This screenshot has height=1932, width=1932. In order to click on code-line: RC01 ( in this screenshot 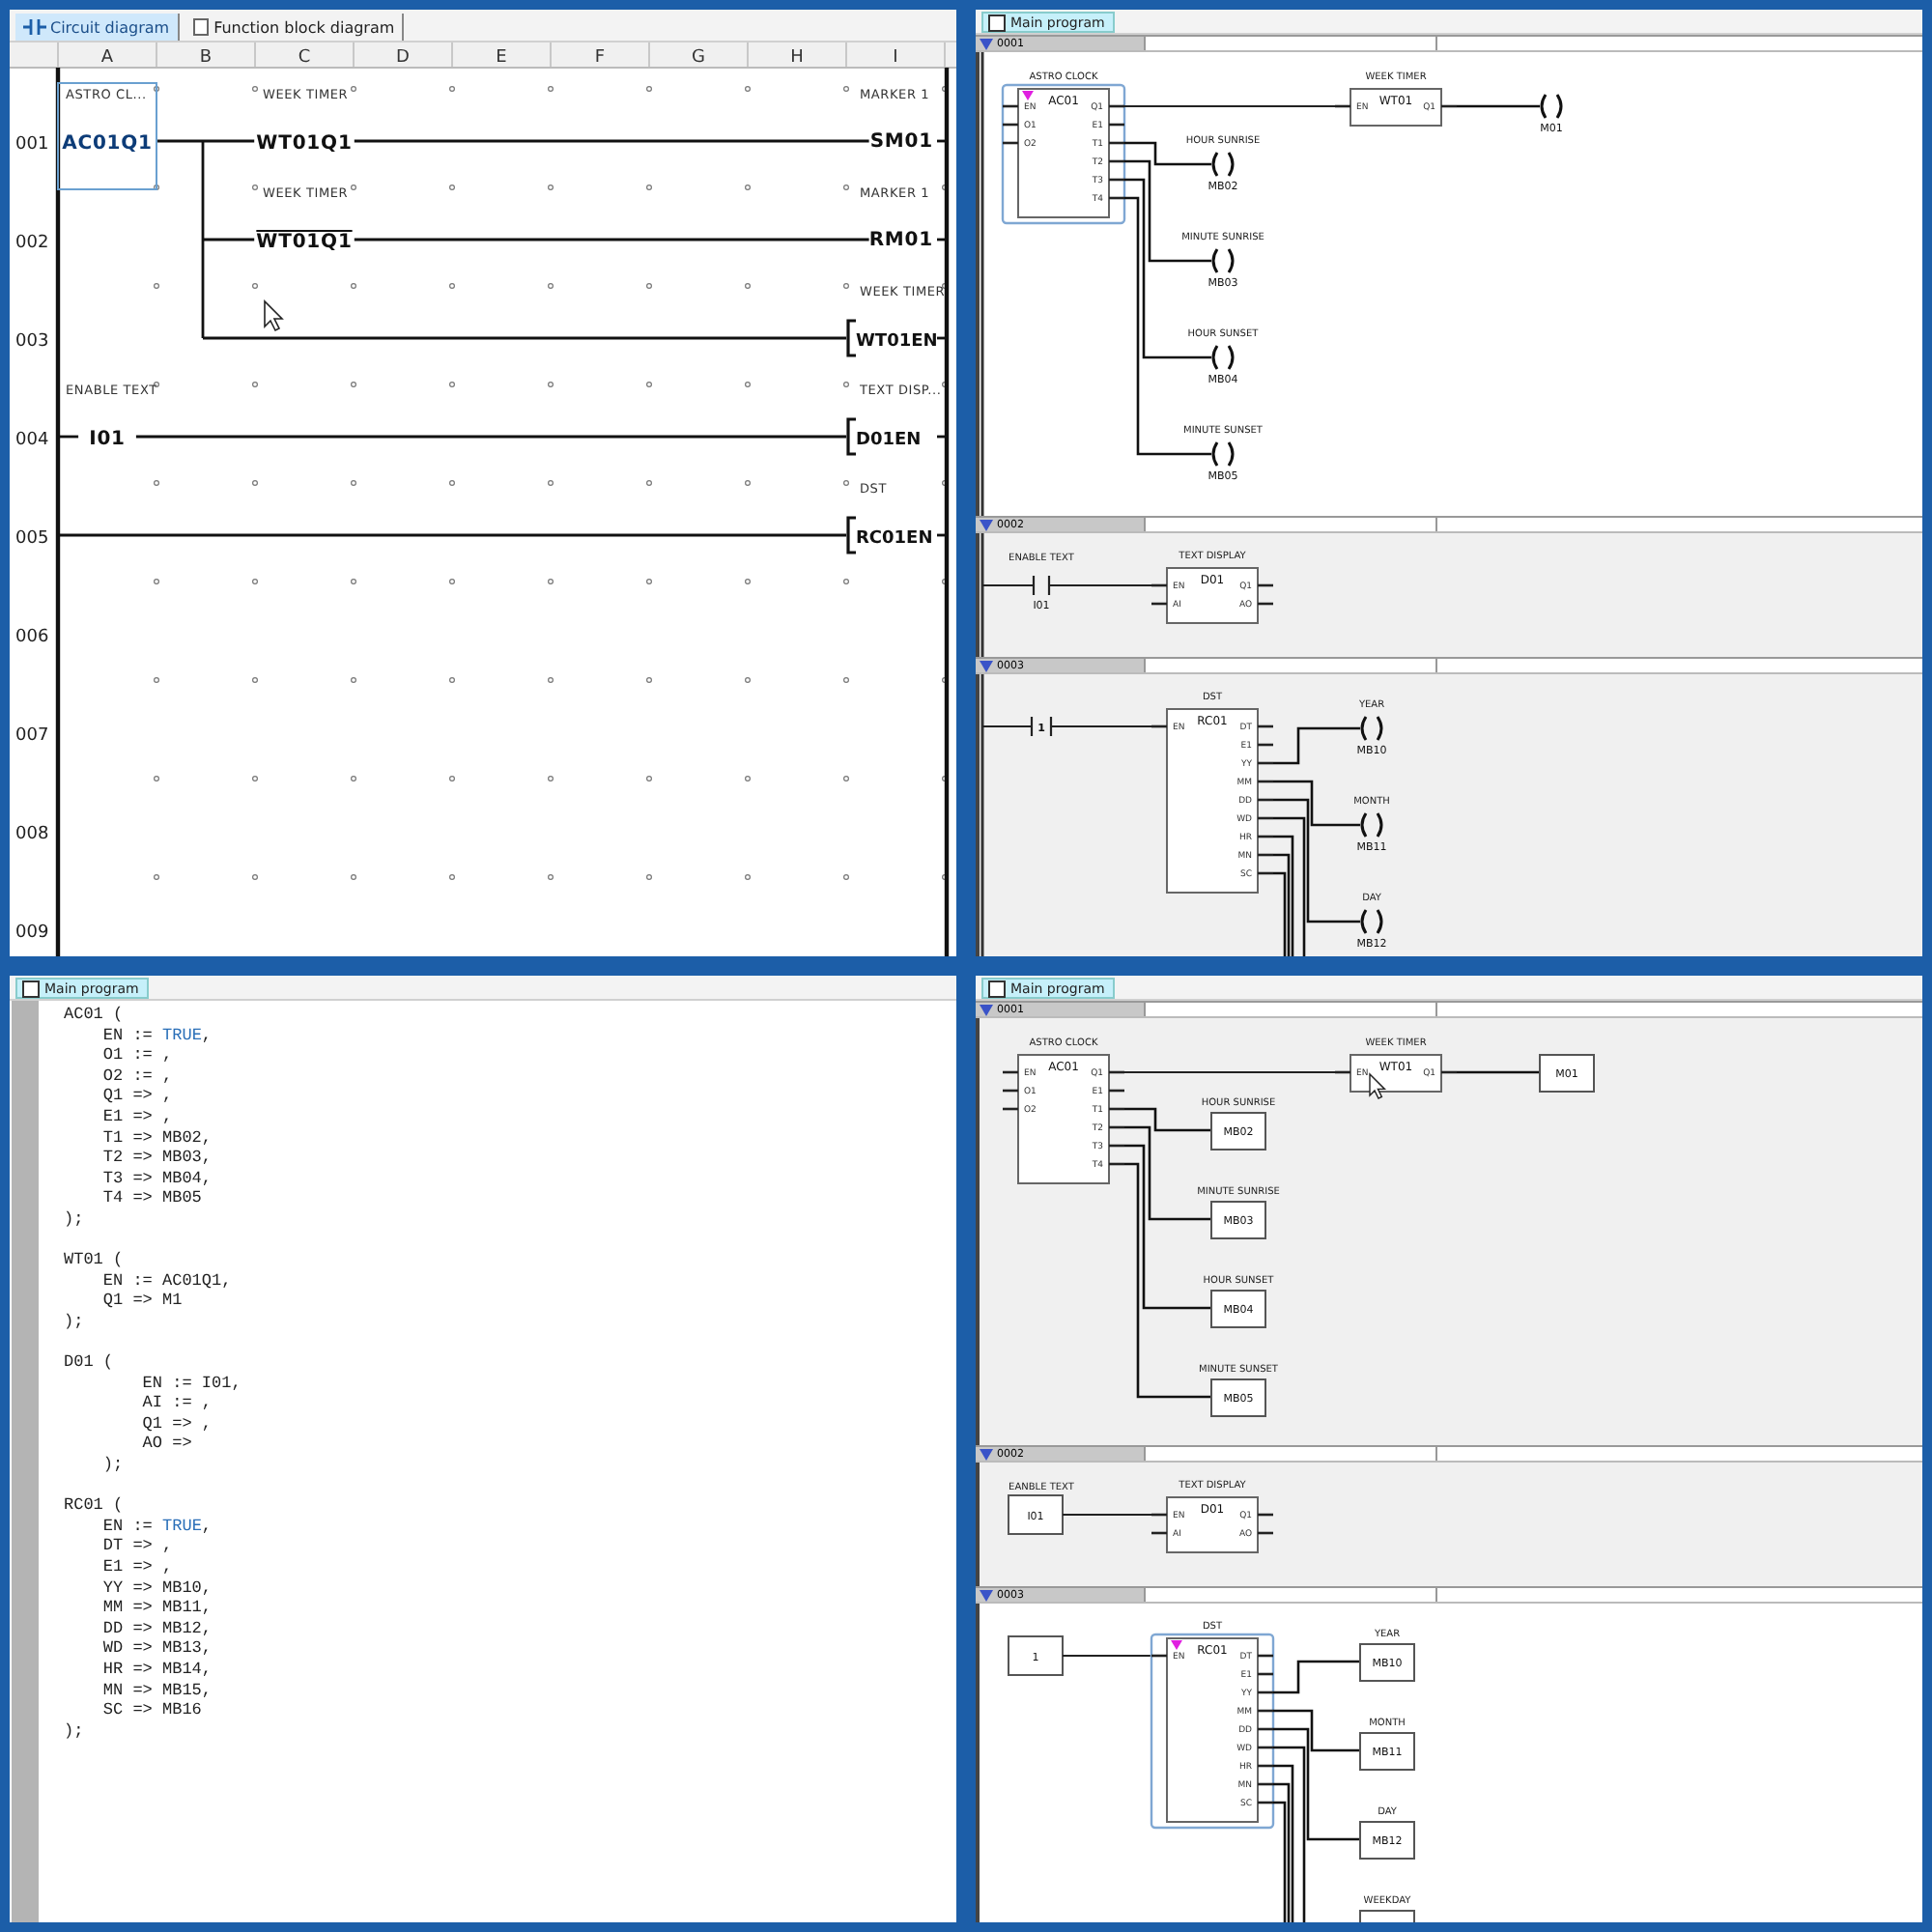, I will do `click(94, 1505)`.